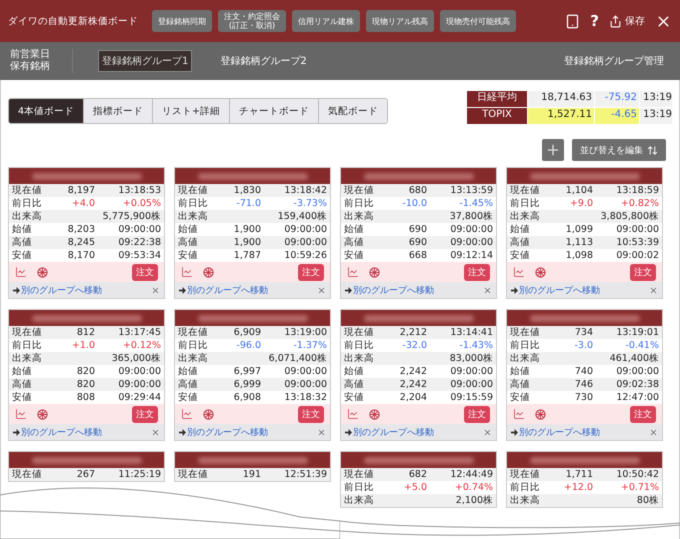  I want to click on row-value: 159,400株, so click(301, 216).